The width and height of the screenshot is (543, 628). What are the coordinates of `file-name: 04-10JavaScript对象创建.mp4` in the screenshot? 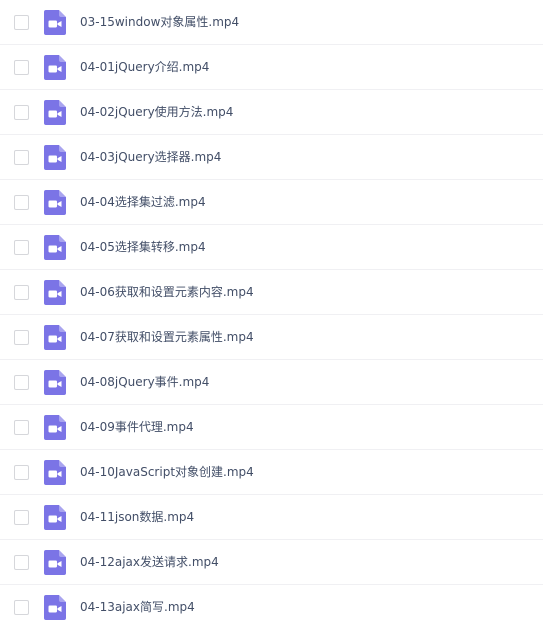 It's located at (167, 472).